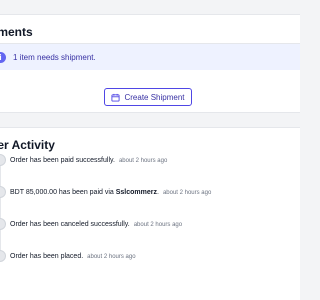  Describe the element at coordinates (150, 57) in the screenshot. I see `shipment-alert: i 1 item needs shipment.` at that location.